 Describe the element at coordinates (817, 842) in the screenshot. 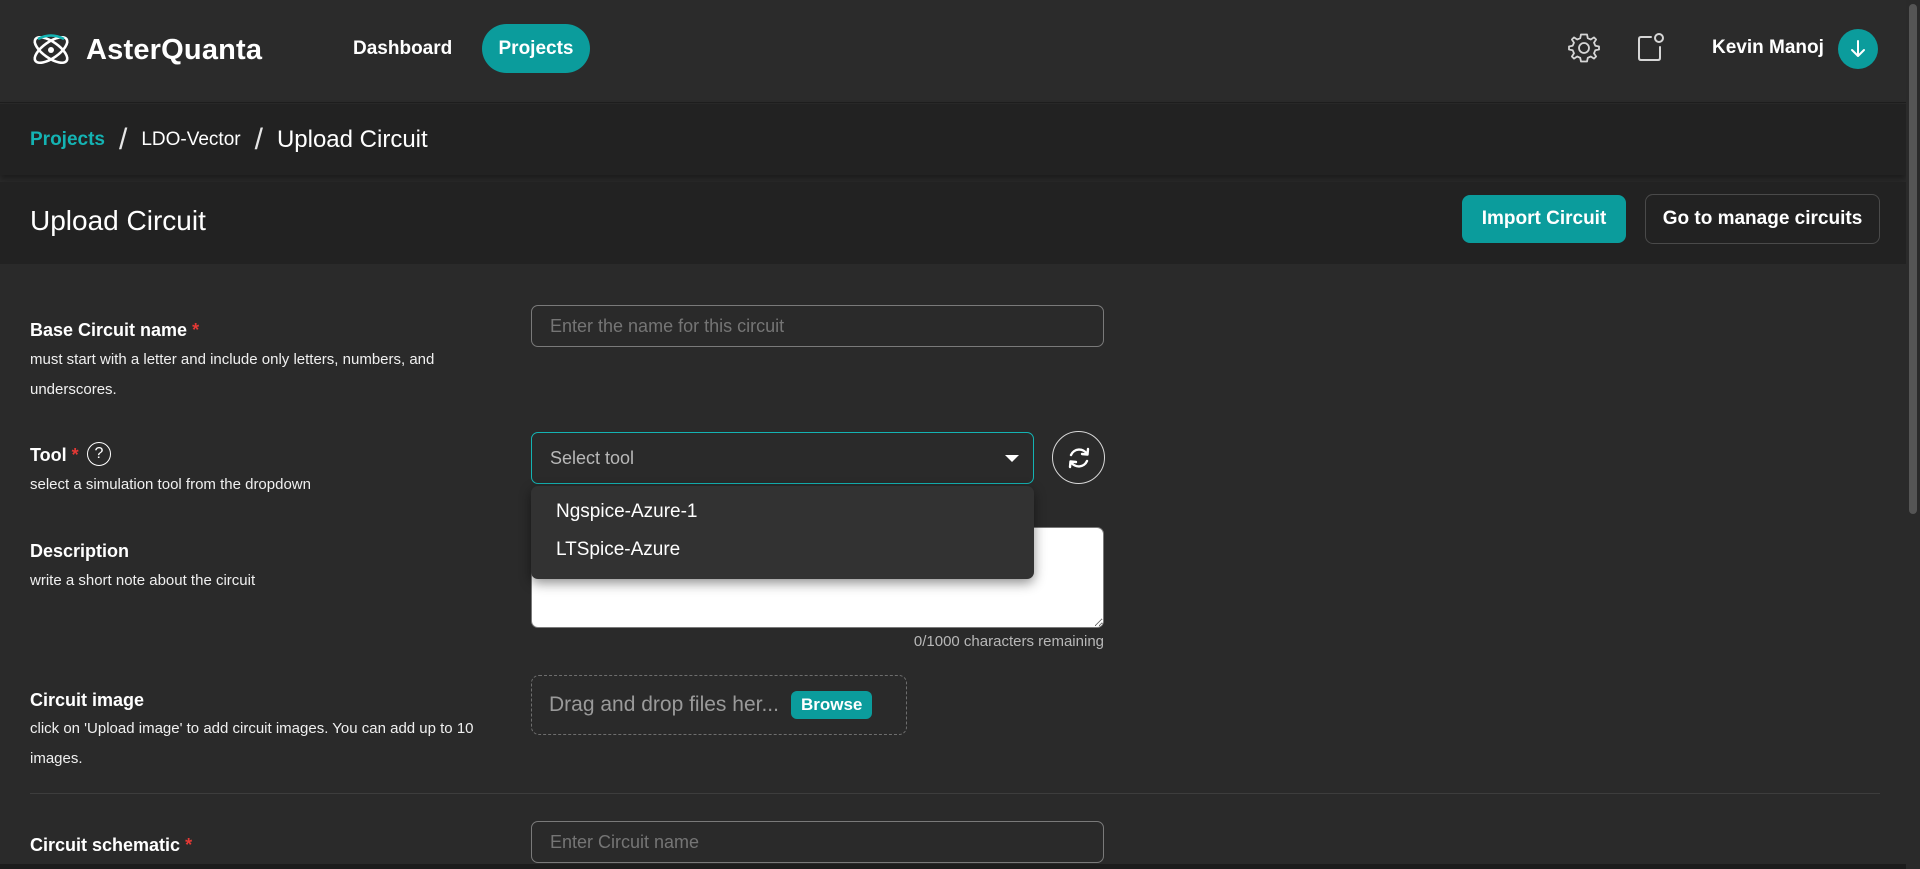

I see `circuit-schematic-input` at that location.